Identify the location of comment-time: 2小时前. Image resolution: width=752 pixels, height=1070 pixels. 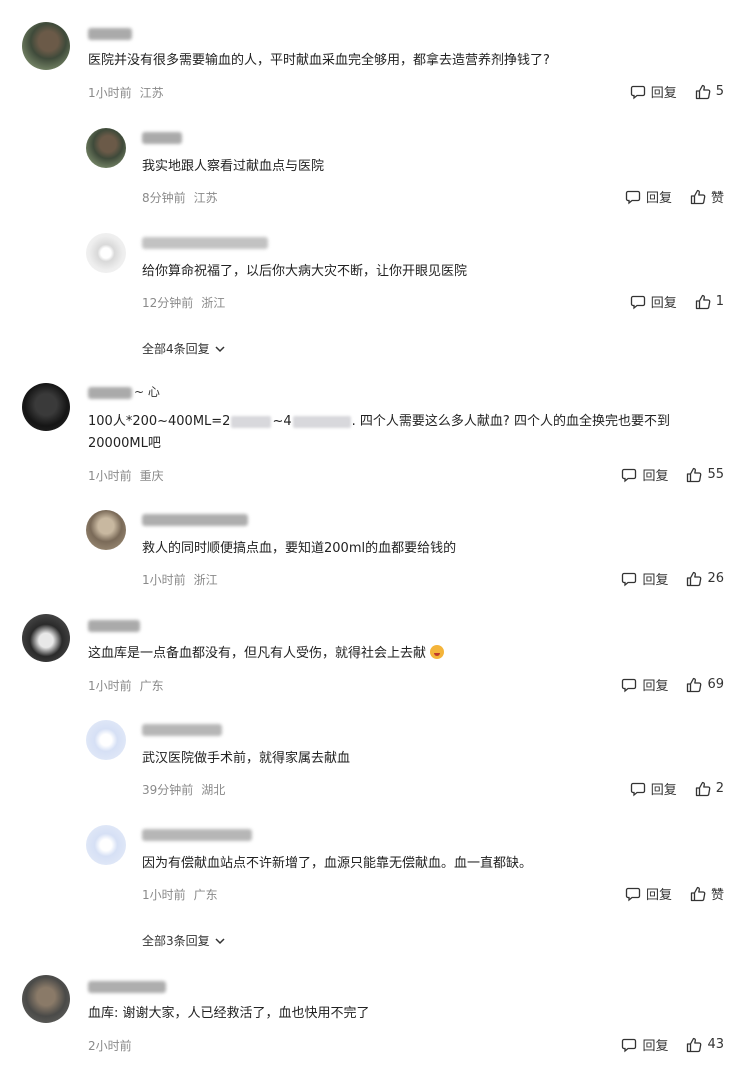
(110, 1046).